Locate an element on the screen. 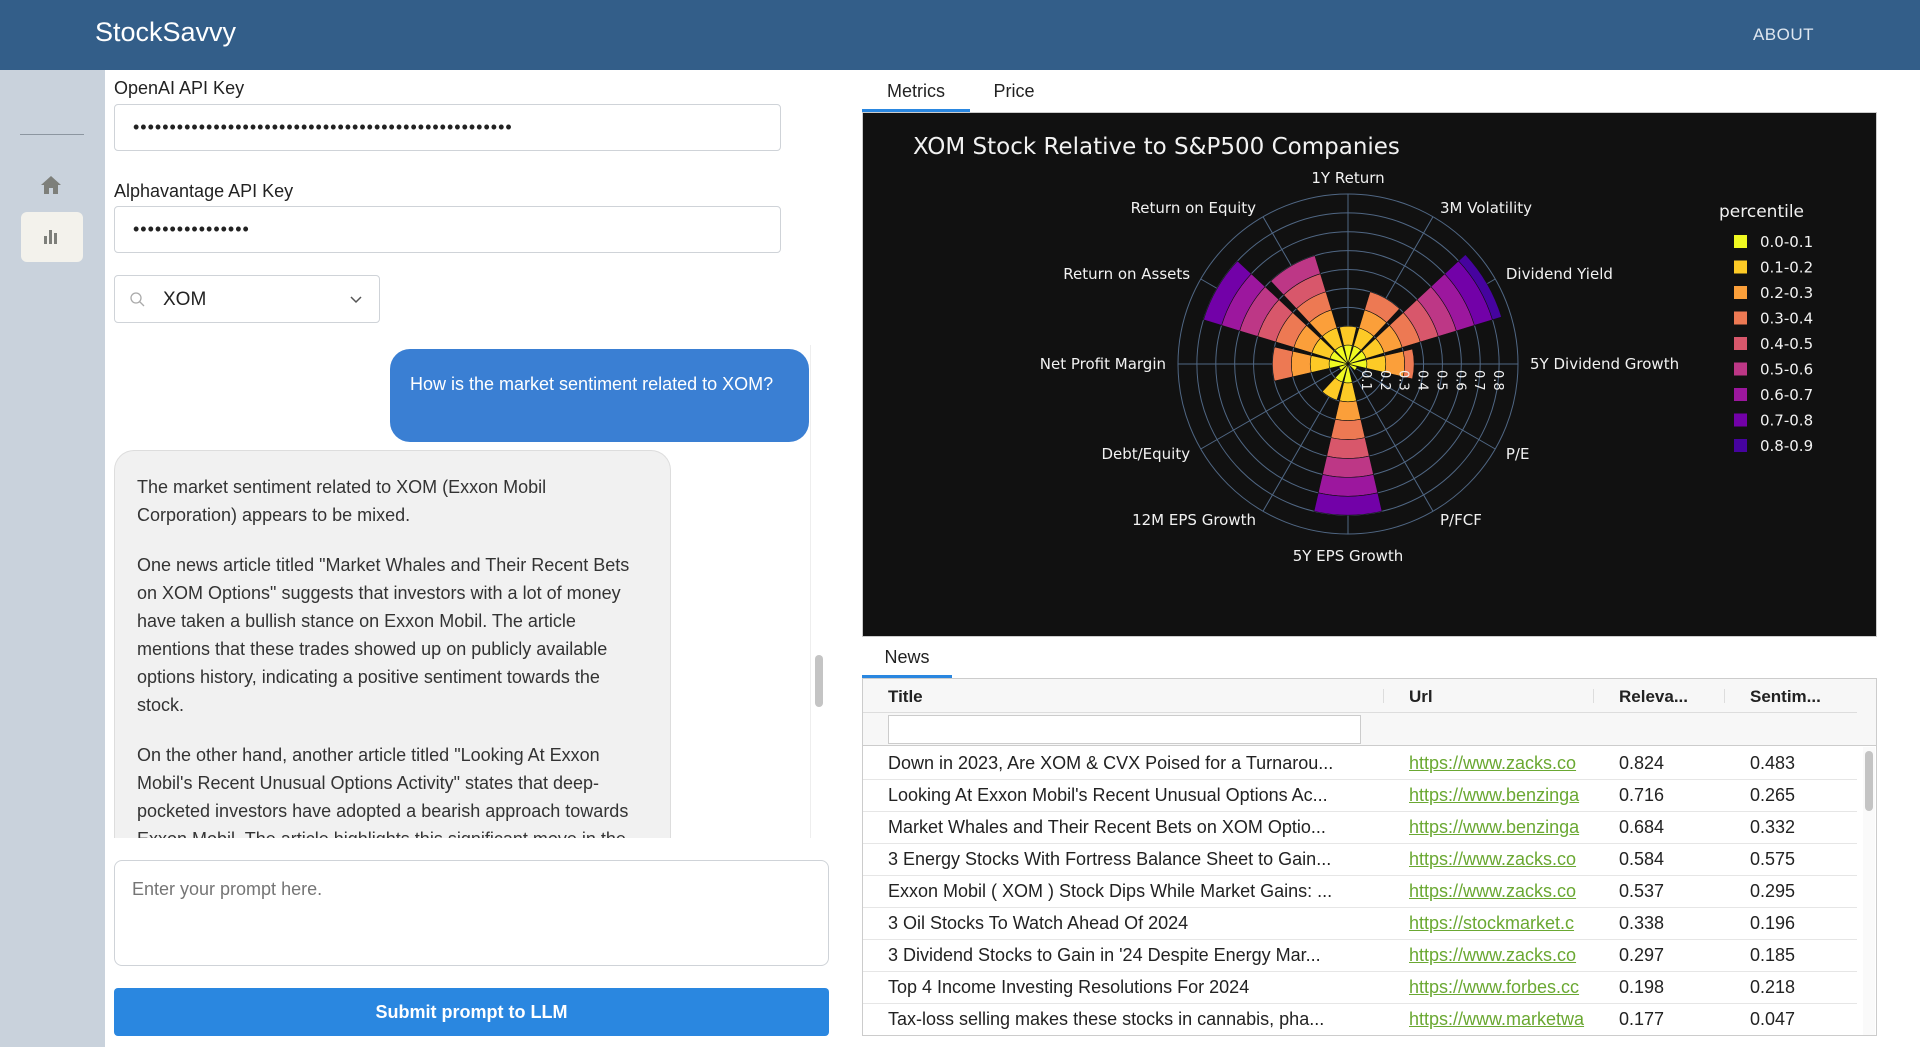 The height and width of the screenshot is (1047, 1920). angular-axis-label: 12M EPS Growth is located at coordinates (1194, 520).